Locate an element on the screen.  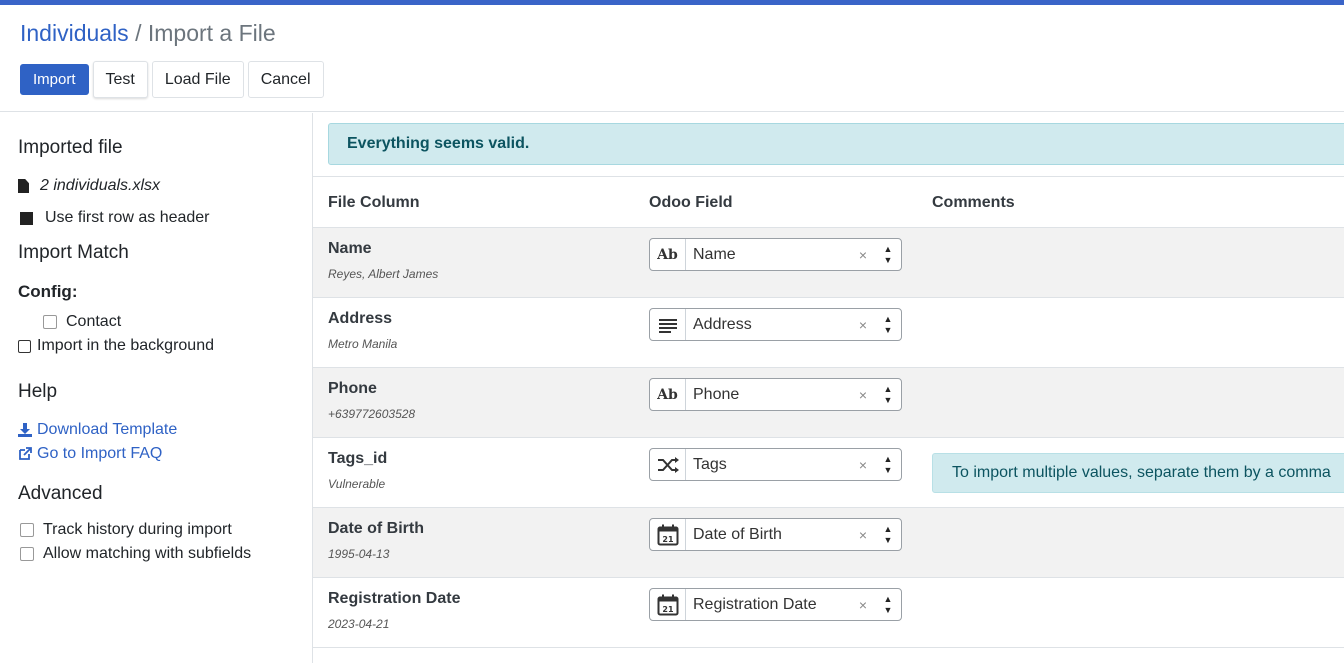
allow-subfields-option: Allow matching with subfields is located at coordinates (135, 554).